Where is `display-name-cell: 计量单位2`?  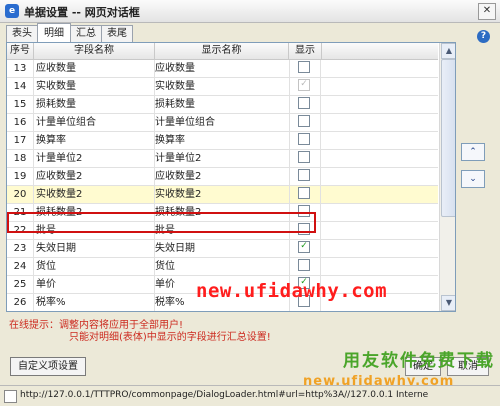 display-name-cell: 计量单位2 is located at coordinates (221, 158).